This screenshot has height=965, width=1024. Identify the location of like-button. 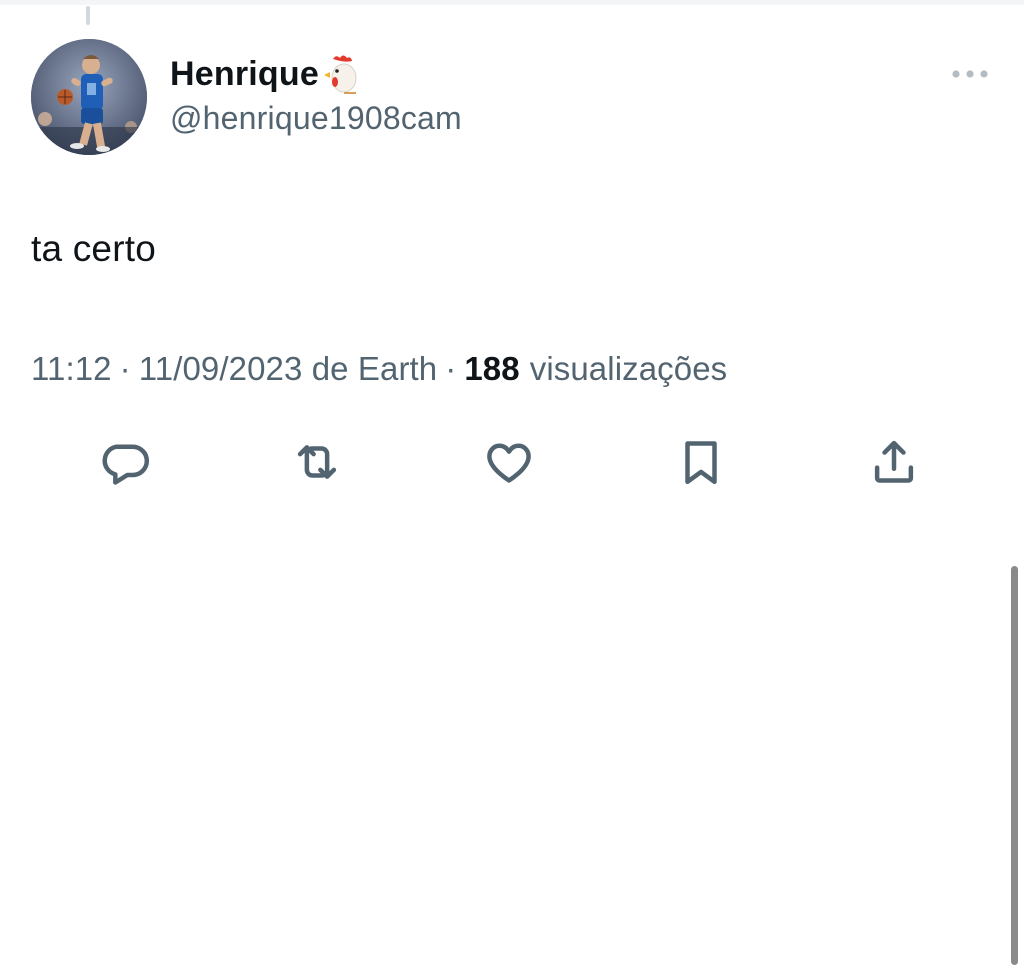
(509, 462).